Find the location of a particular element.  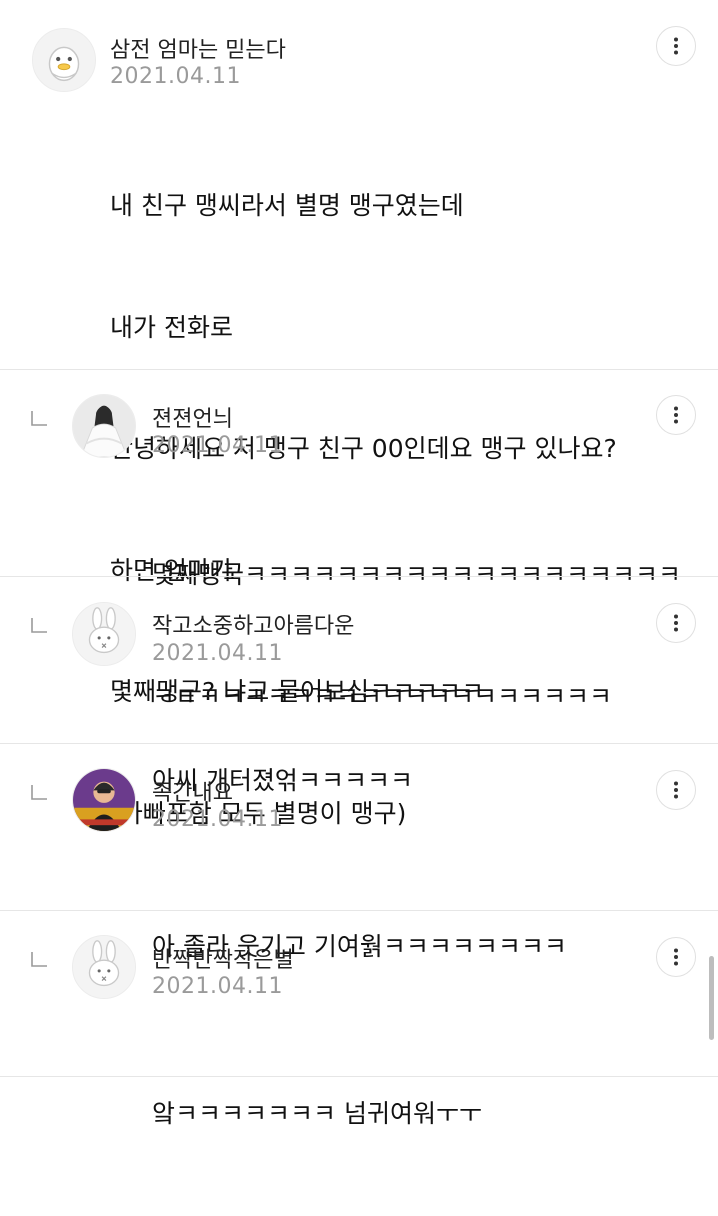

comment-line: 앜ㅋㅋㅋㅋㅋㅋㅋ 넘귀여워ㅜㅜ is located at coordinates (317, 1113).